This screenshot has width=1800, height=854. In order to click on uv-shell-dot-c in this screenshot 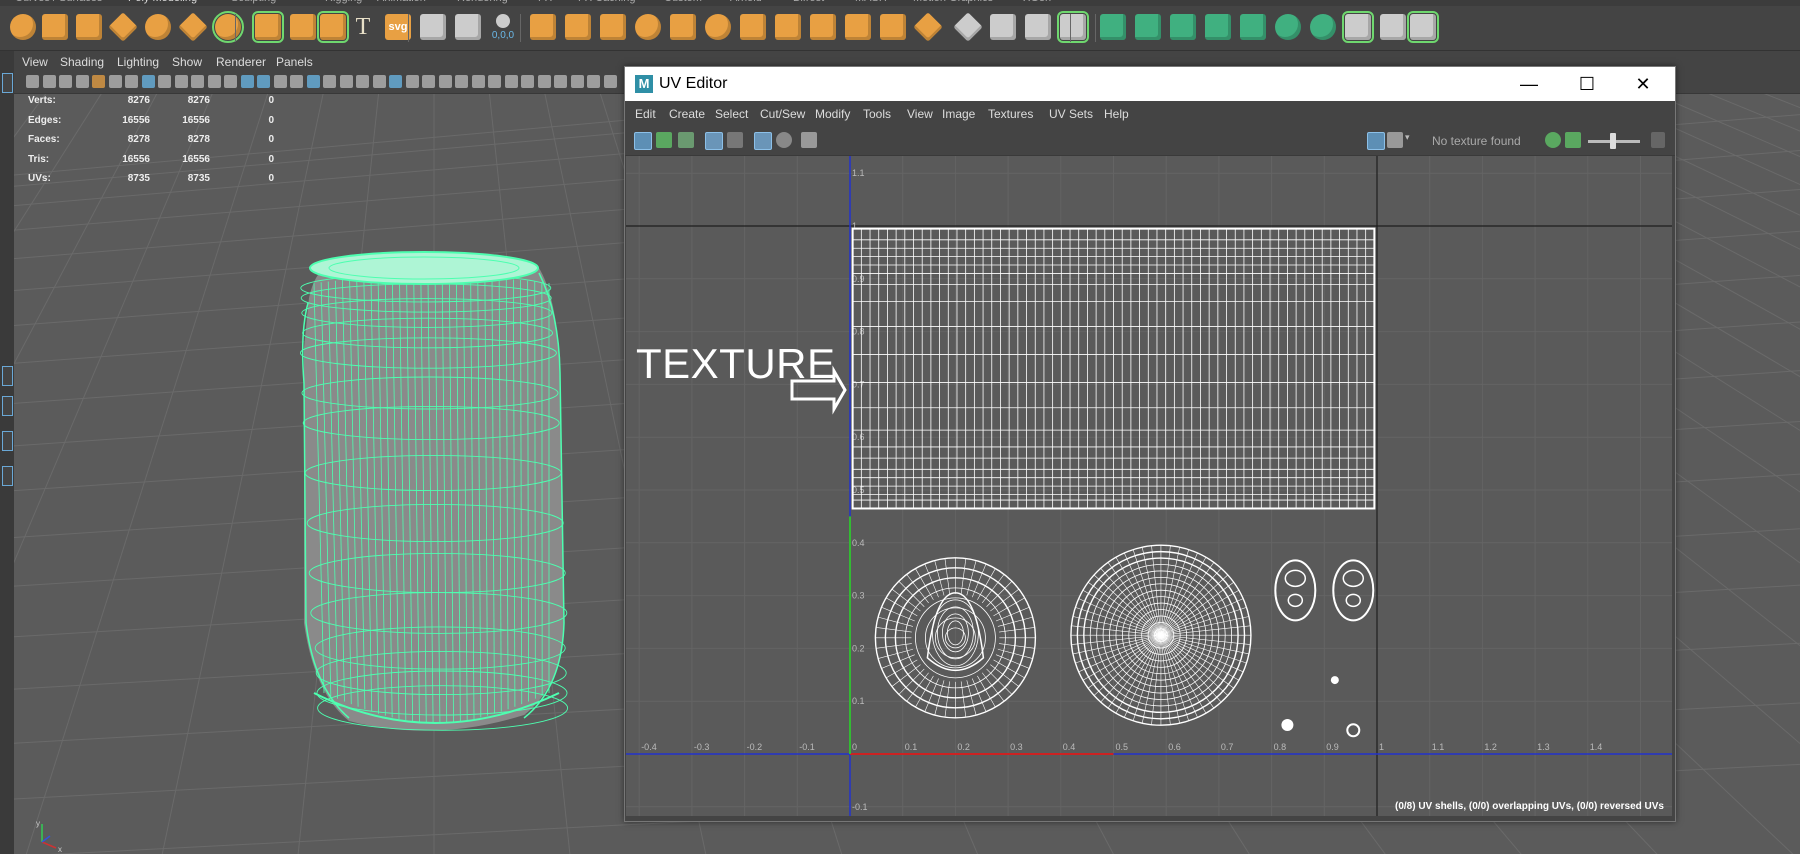, I will do `click(1353, 730)`.